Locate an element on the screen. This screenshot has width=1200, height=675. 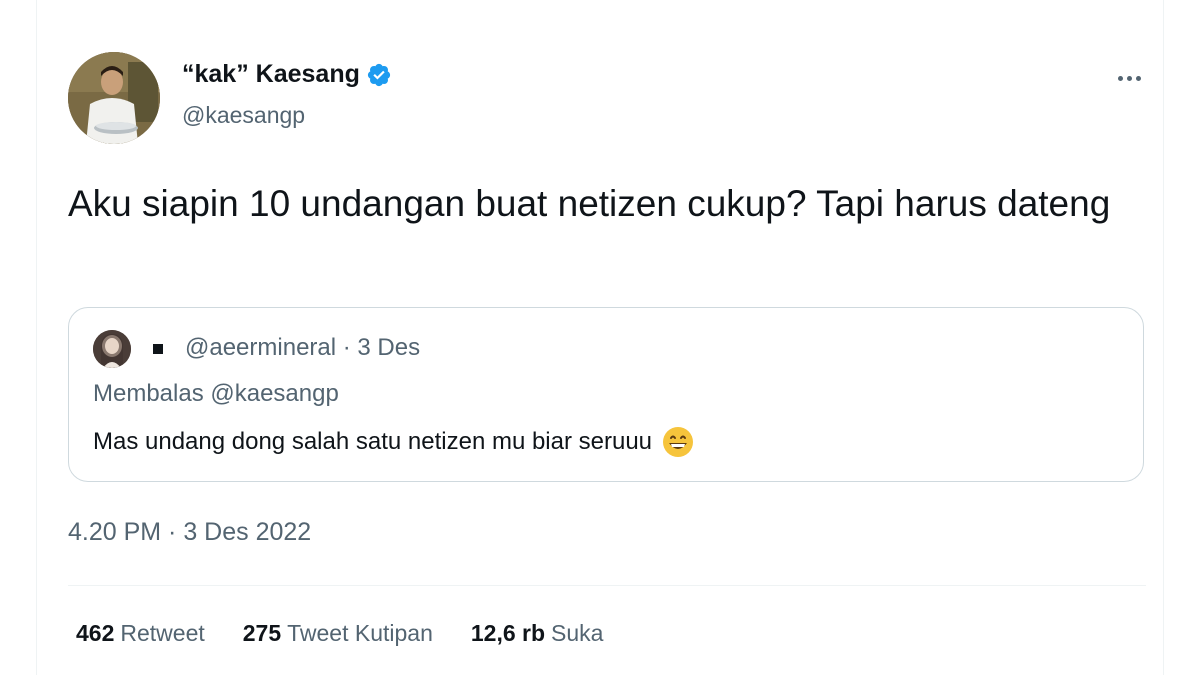
retweets-stat: 462 Retweet is located at coordinates (140, 633).